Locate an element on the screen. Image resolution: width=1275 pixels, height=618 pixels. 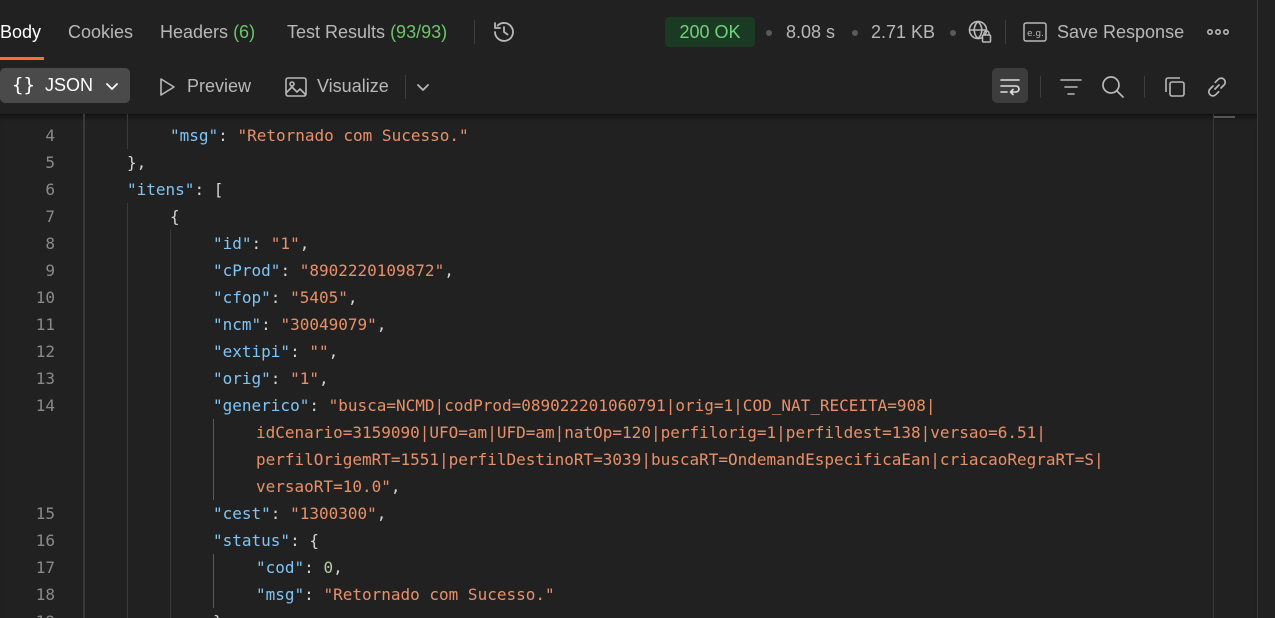
code-line: "status": { is located at coordinates (266, 540).